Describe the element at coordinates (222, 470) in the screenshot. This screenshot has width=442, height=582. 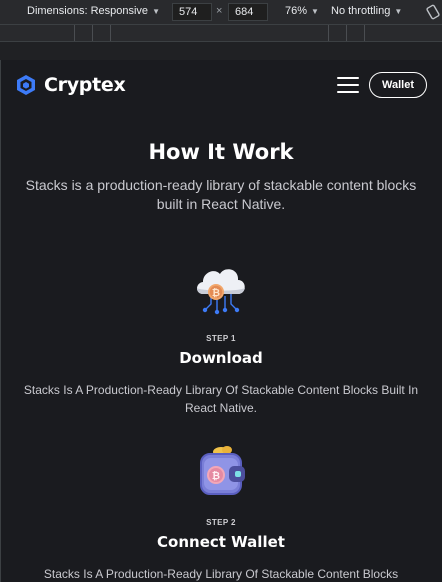
I see `wallet-bitcoin-icon: ₿` at that location.